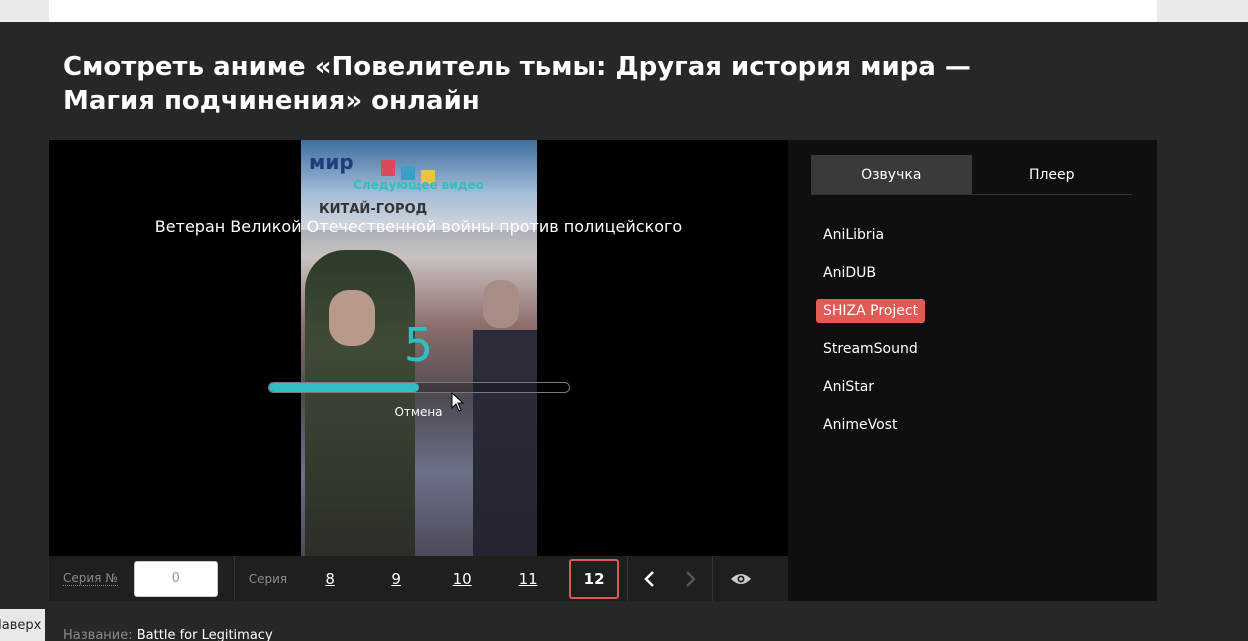 The width and height of the screenshot is (1248, 641). Describe the element at coordinates (90, 578) in the screenshot. I see `episode-number-label: Серия №` at that location.